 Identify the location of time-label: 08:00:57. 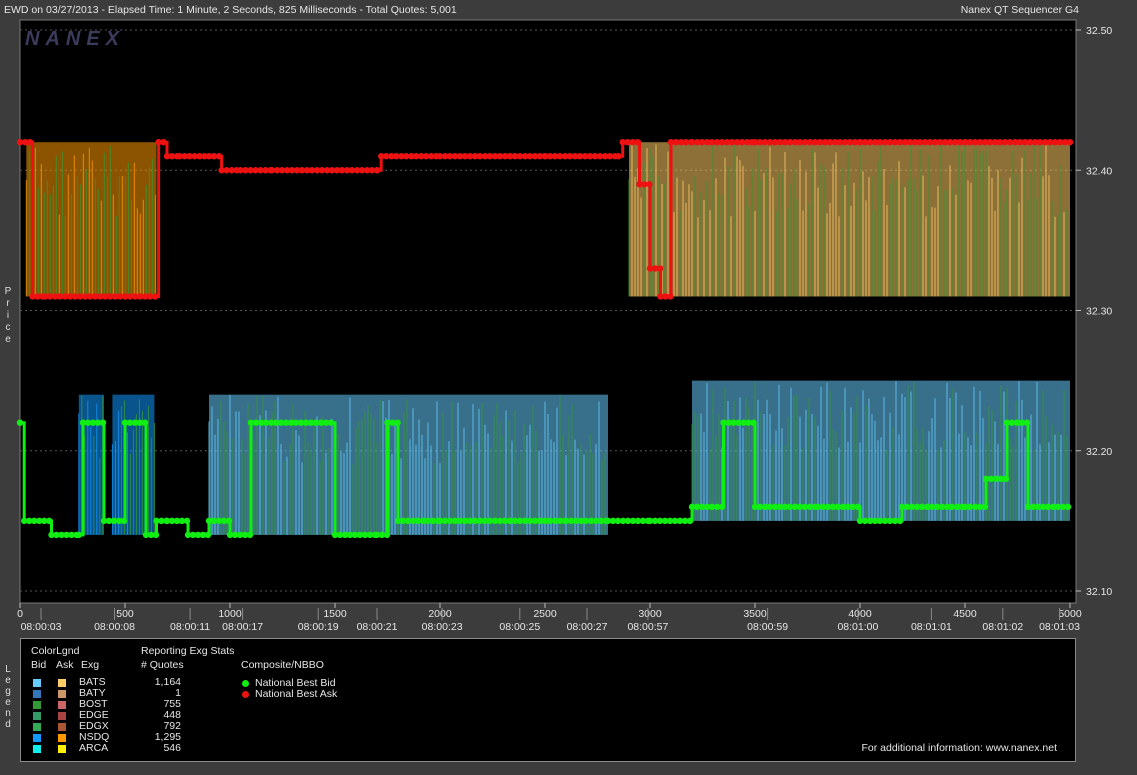
(647, 627).